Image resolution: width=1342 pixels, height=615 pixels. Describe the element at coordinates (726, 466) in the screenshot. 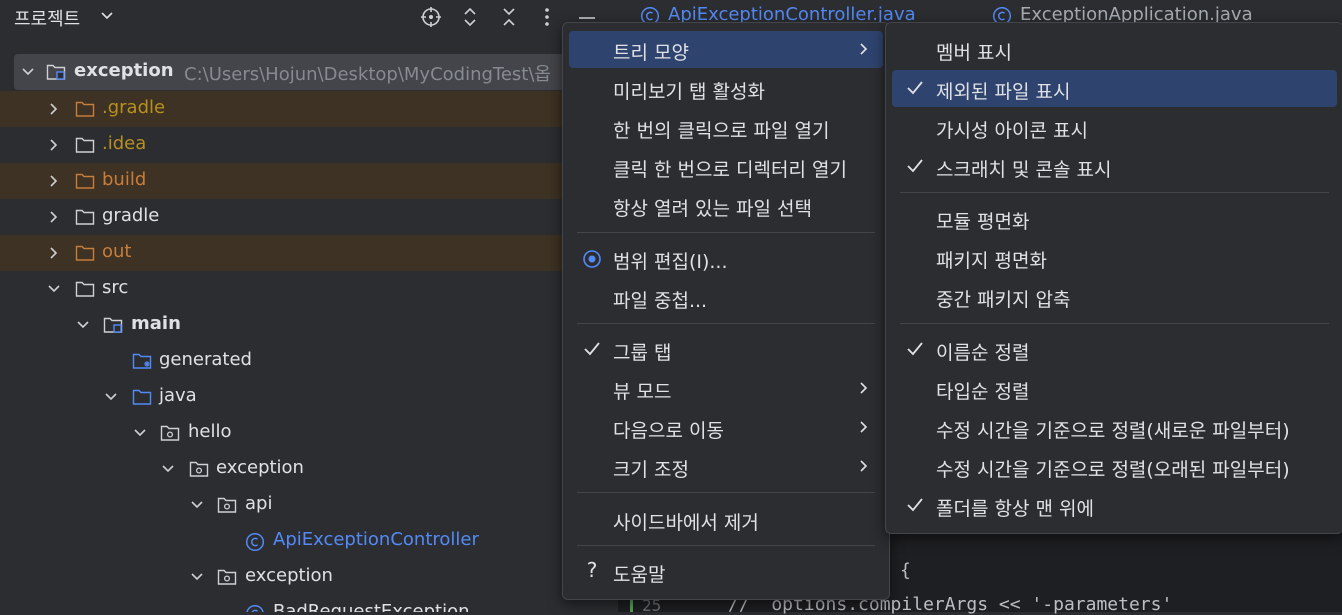

I see `menu-item-resize: 크기 조정` at that location.